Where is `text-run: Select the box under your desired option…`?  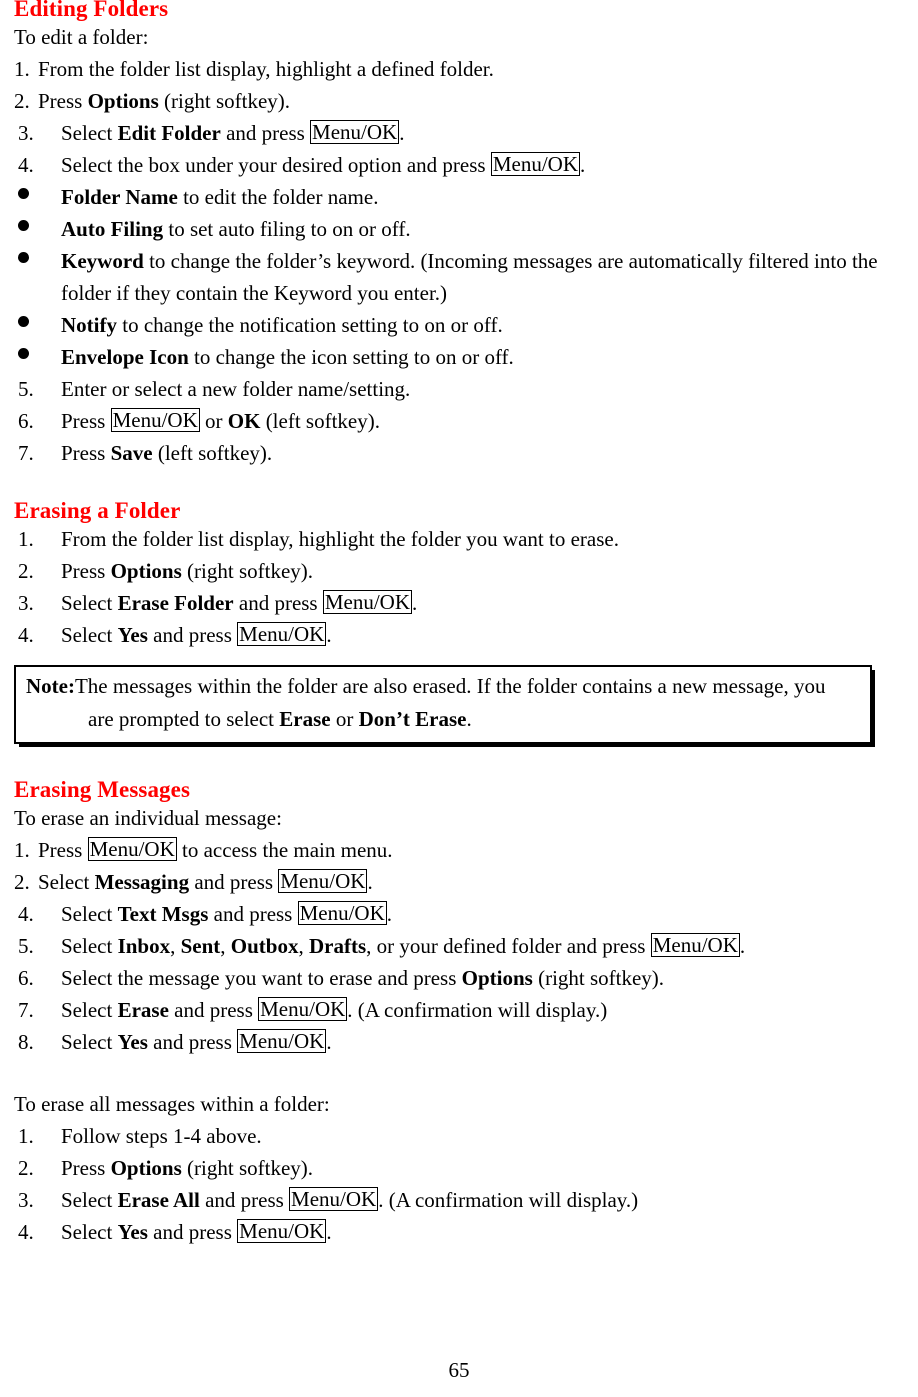 text-run: Select the box under your desired option… is located at coordinates (276, 165).